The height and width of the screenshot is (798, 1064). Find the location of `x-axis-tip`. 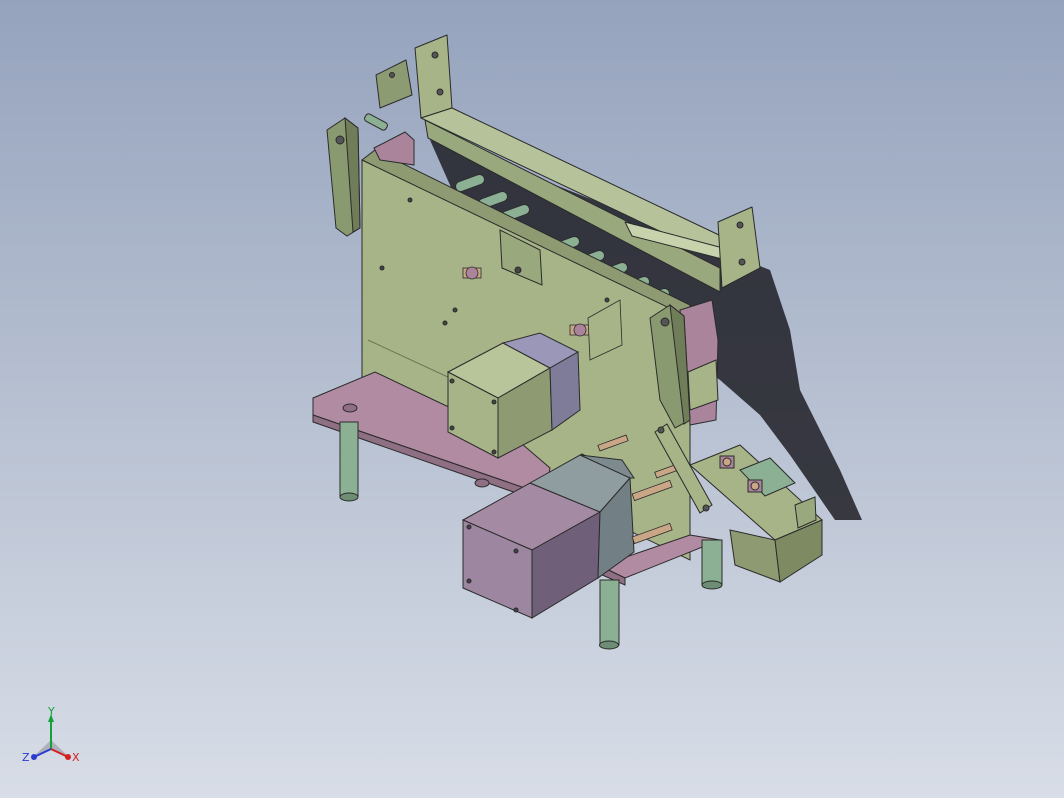

x-axis-tip is located at coordinates (68, 757).